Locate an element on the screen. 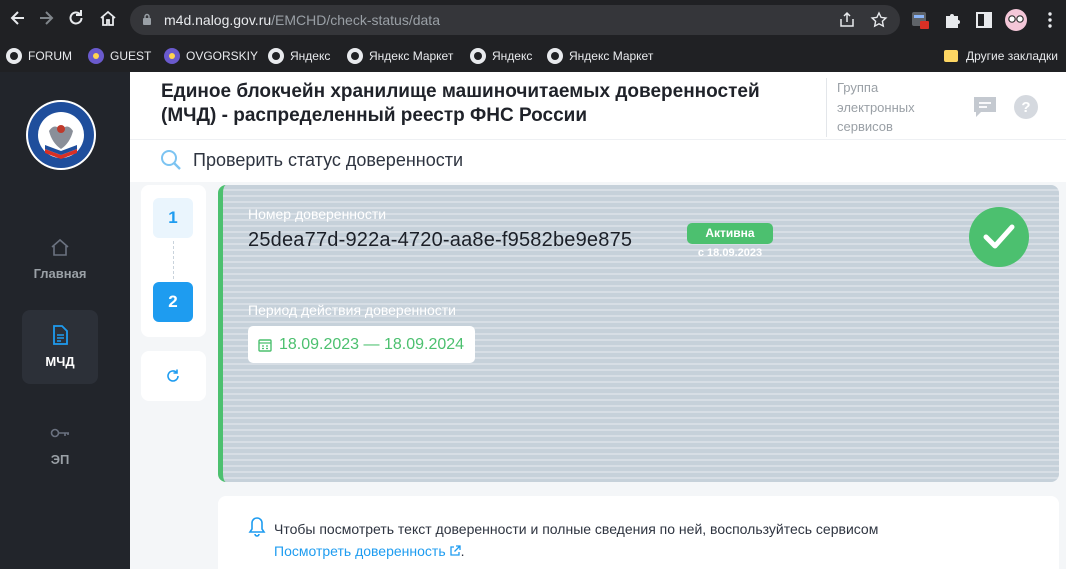  status-date: с 18.09.2023 is located at coordinates (730, 253).